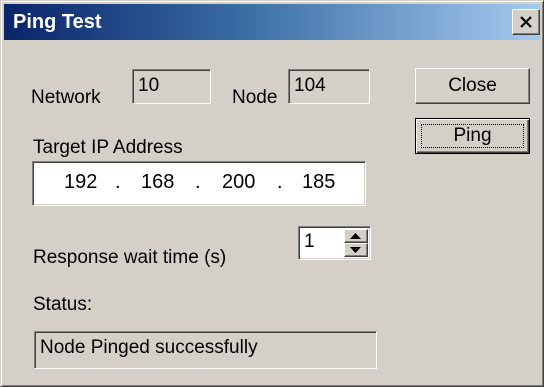 The image size is (544, 387). Describe the element at coordinates (310, 85) in the screenshot. I see `node-value: 104` at that location.